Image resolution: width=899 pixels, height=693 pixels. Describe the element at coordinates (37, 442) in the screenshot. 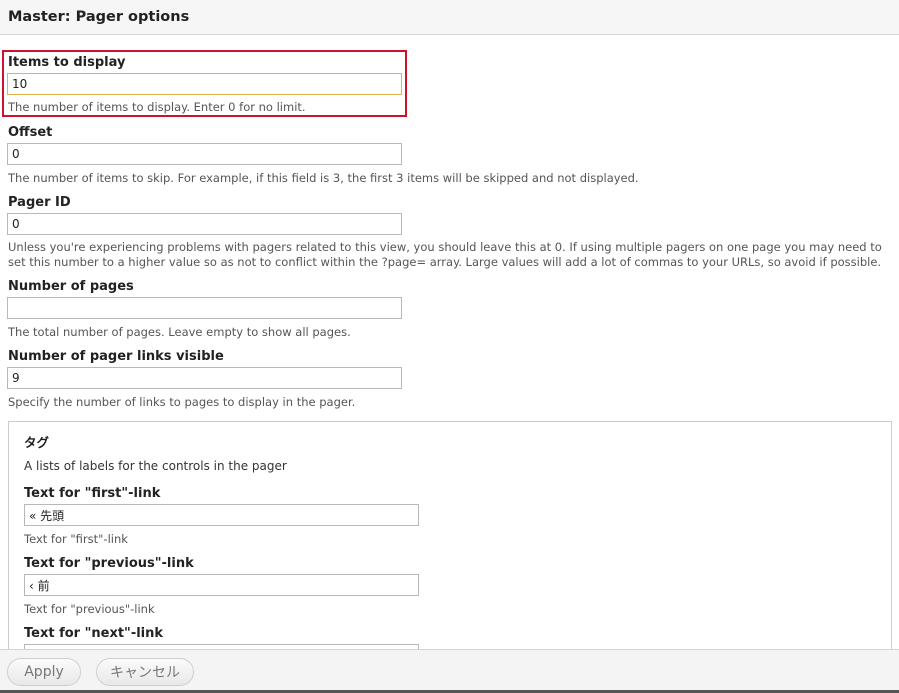

I see `tags-fieldset-legend: タグ` at that location.